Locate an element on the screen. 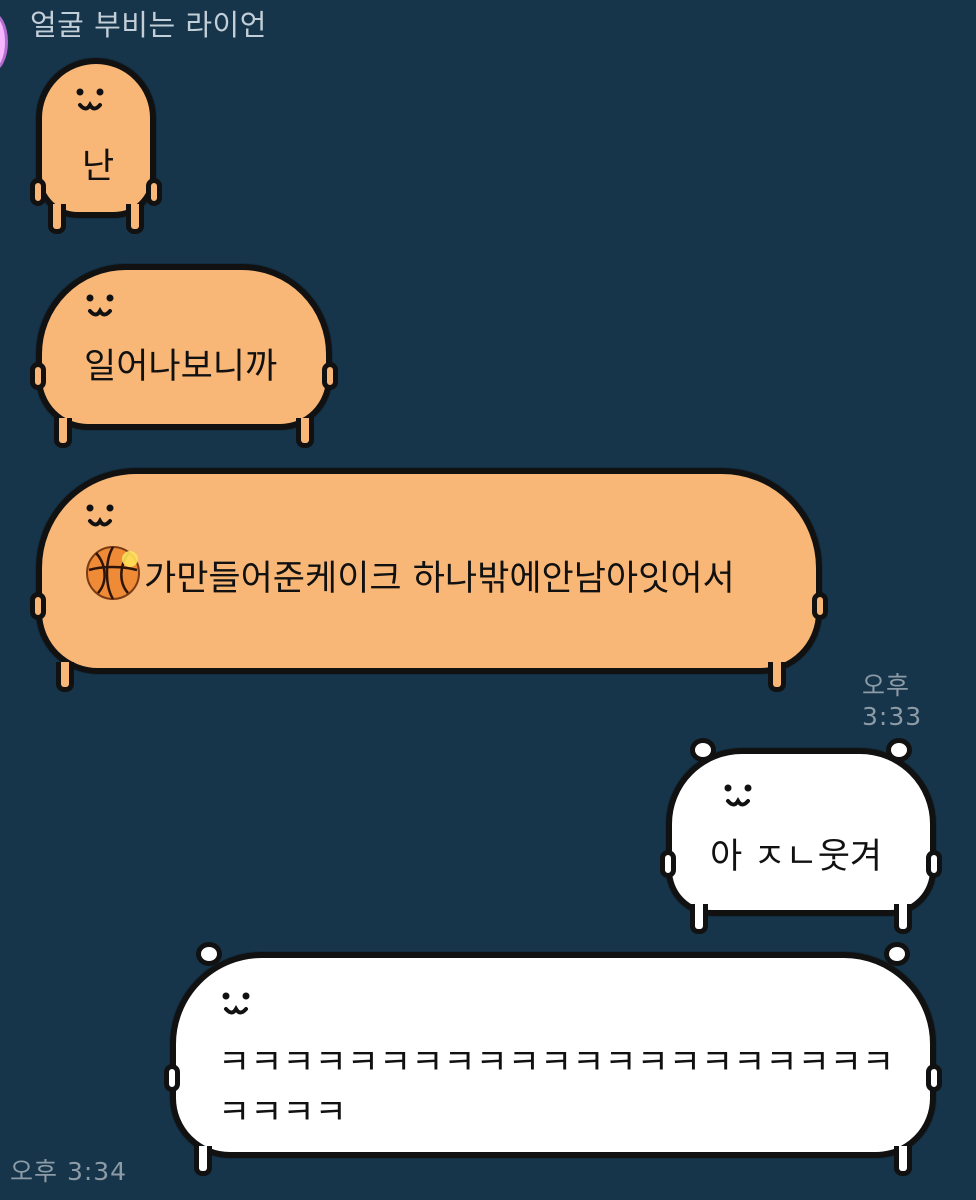  message-timestamp: 오후 3:34 is located at coordinates (69, 1171).